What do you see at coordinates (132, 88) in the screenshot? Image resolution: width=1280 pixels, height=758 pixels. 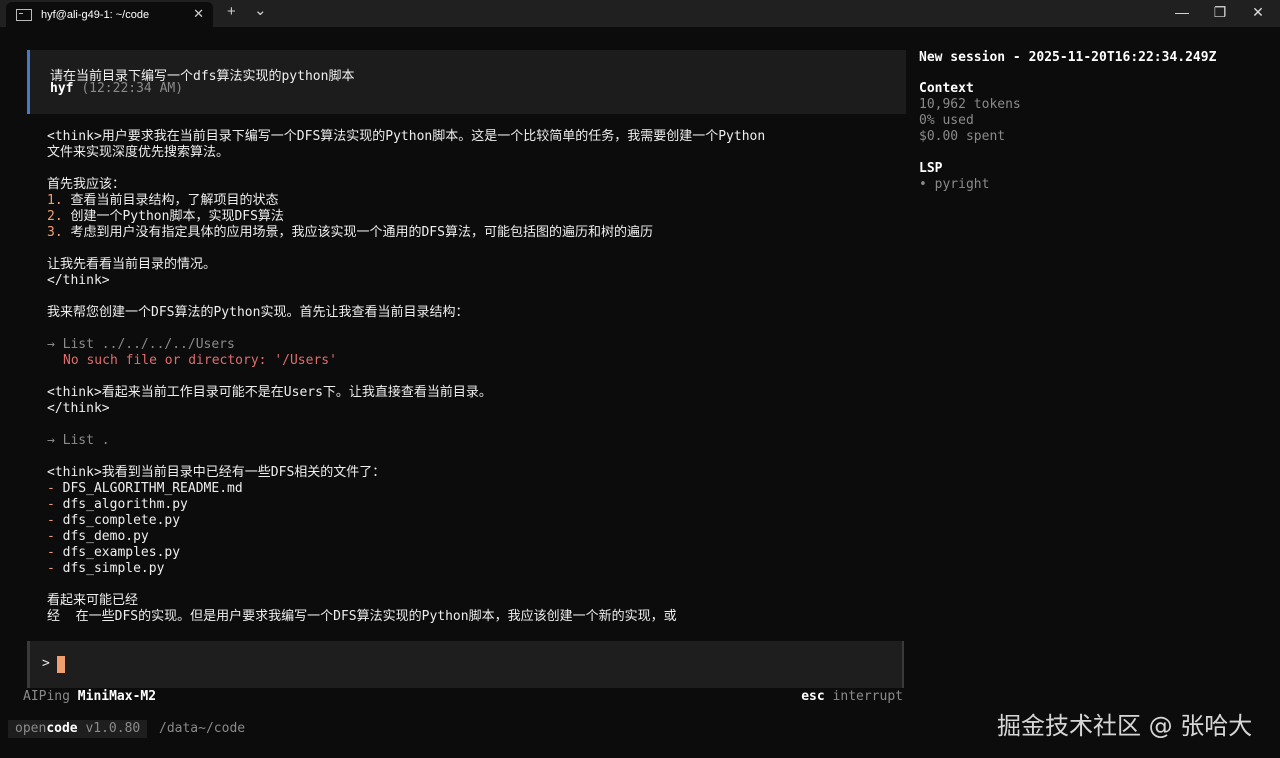 I see `message-time: (12:22:34 AM)` at bounding box center [132, 88].